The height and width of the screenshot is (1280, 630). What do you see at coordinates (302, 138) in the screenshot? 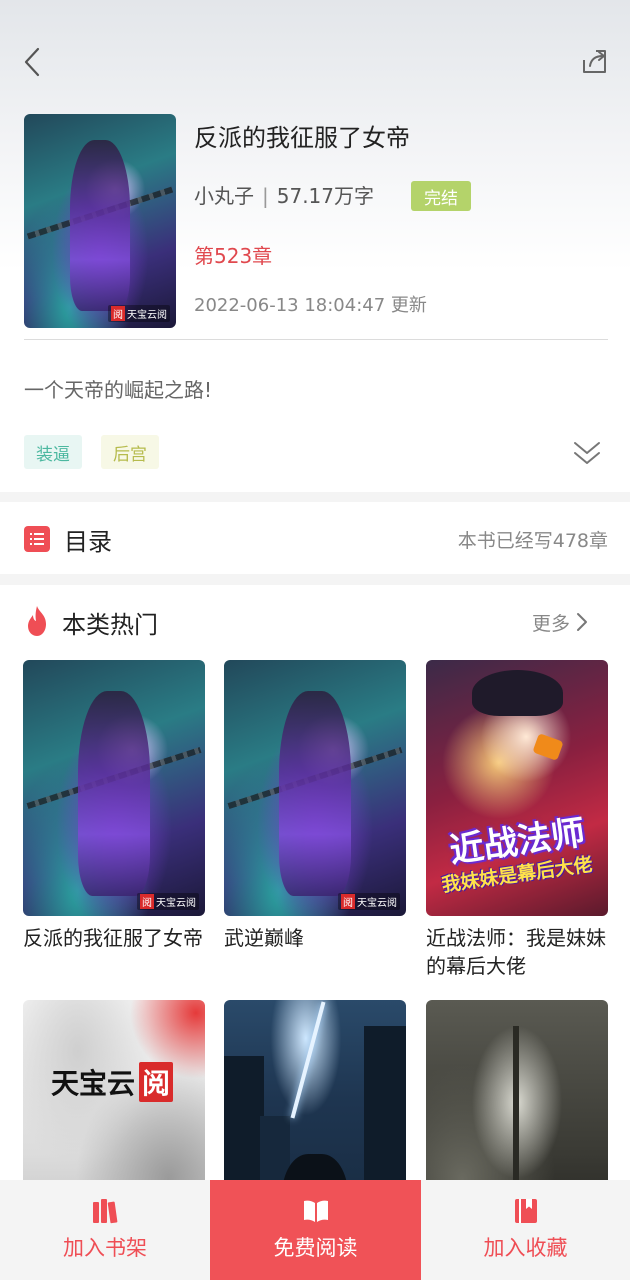
I see `book-title: 反派的我征服了女帝` at bounding box center [302, 138].